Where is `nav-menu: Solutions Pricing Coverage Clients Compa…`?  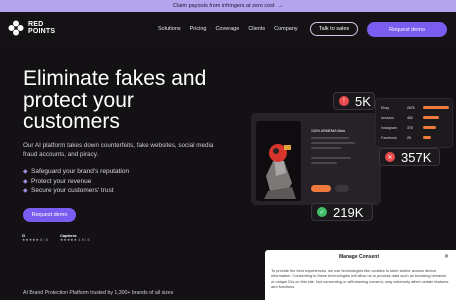 nav-menu: Solutions Pricing Coverage Clients Compa… is located at coordinates (232, 29).